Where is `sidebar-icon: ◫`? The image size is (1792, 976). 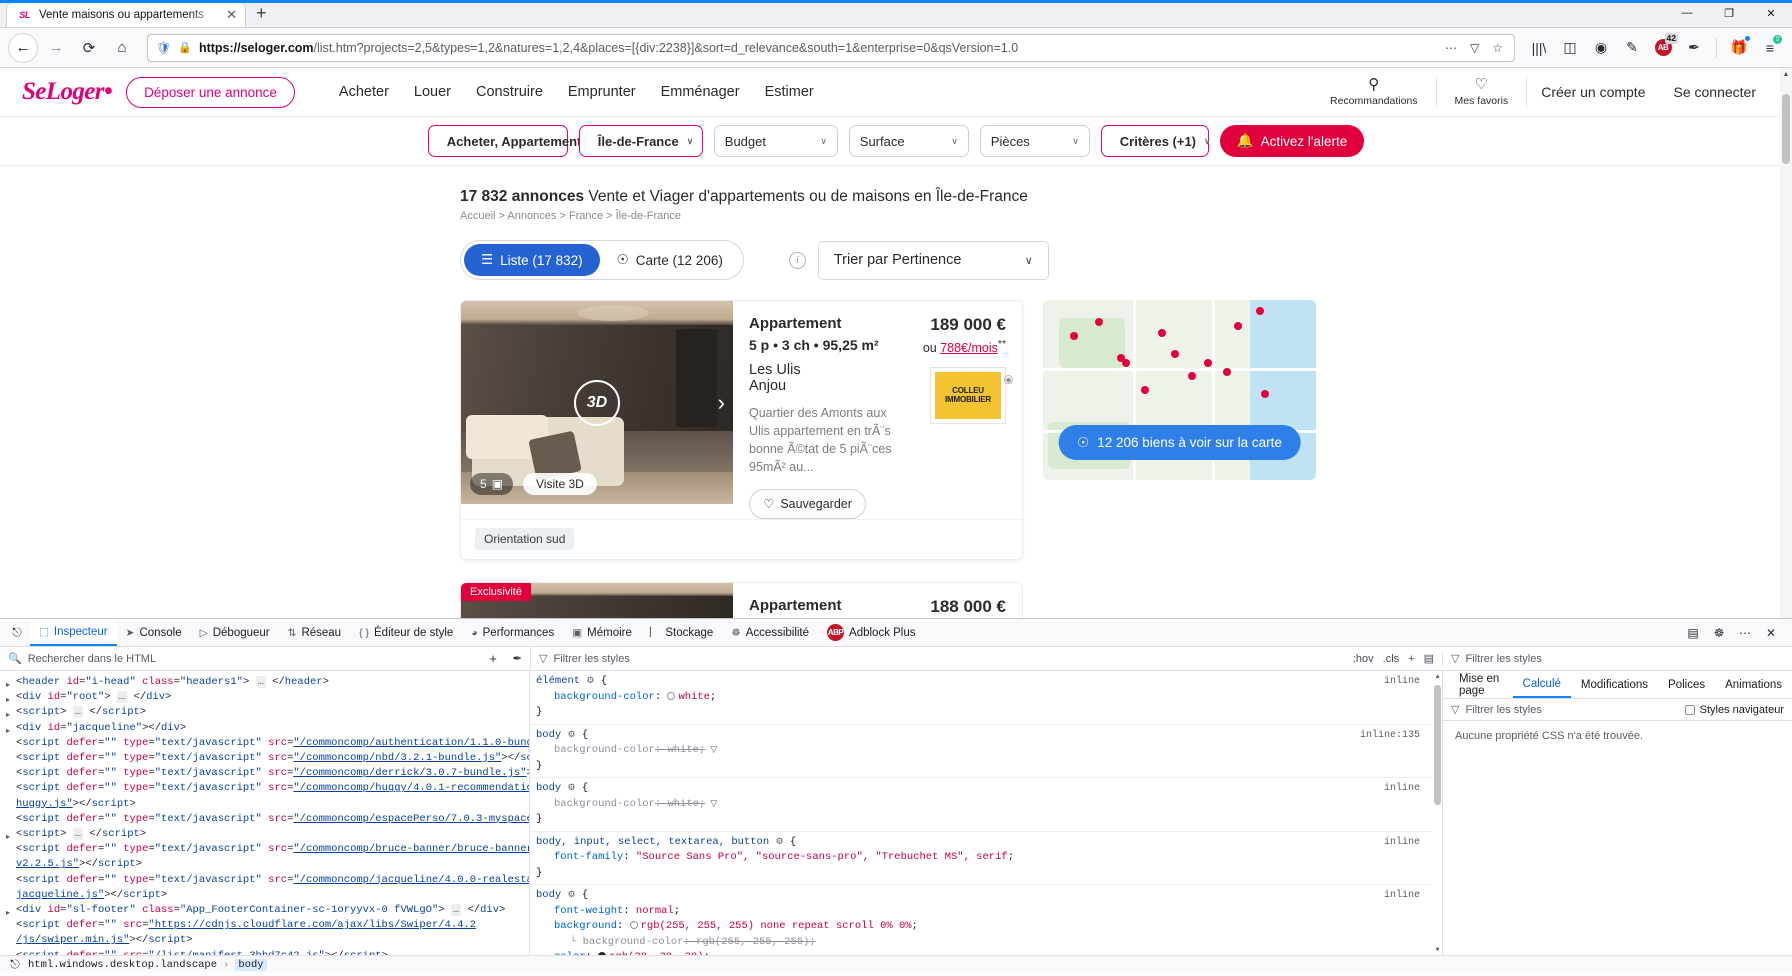
sidebar-icon: ◫ is located at coordinates (1570, 48).